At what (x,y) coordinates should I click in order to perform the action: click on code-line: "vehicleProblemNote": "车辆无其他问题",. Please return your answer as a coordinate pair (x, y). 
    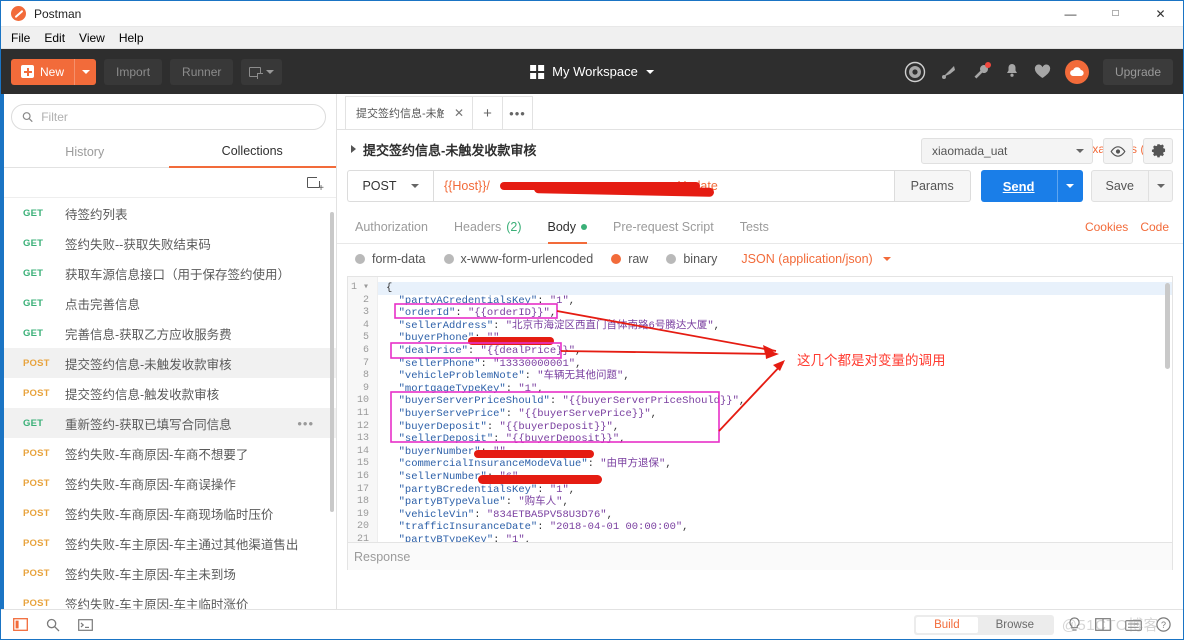
    Looking at the image, I should click on (775, 376).